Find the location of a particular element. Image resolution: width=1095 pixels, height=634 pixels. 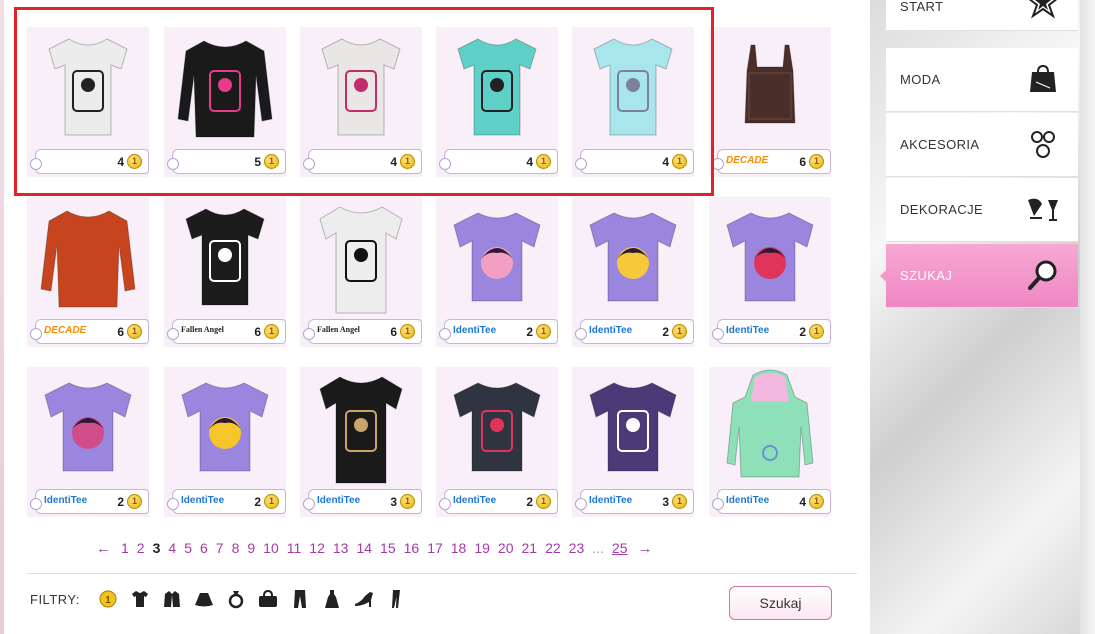

search-button: Szukaj is located at coordinates (780, 603).